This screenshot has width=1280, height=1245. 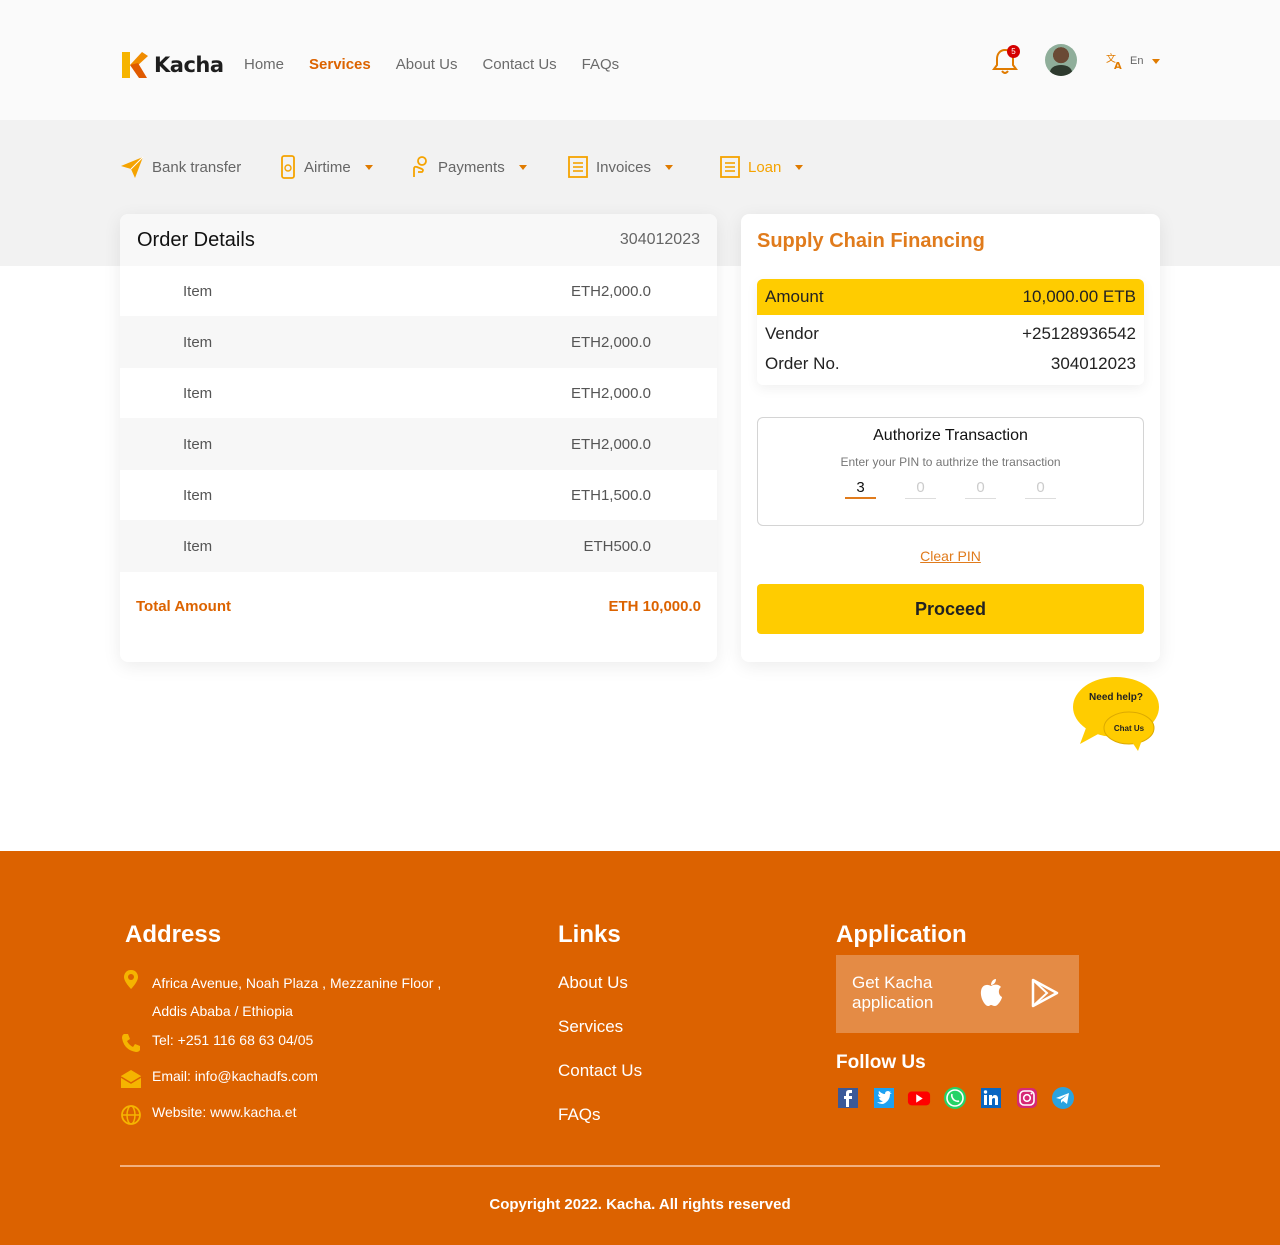 What do you see at coordinates (957, 994) in the screenshot?
I see `get-app-box: Get Kacha application` at bounding box center [957, 994].